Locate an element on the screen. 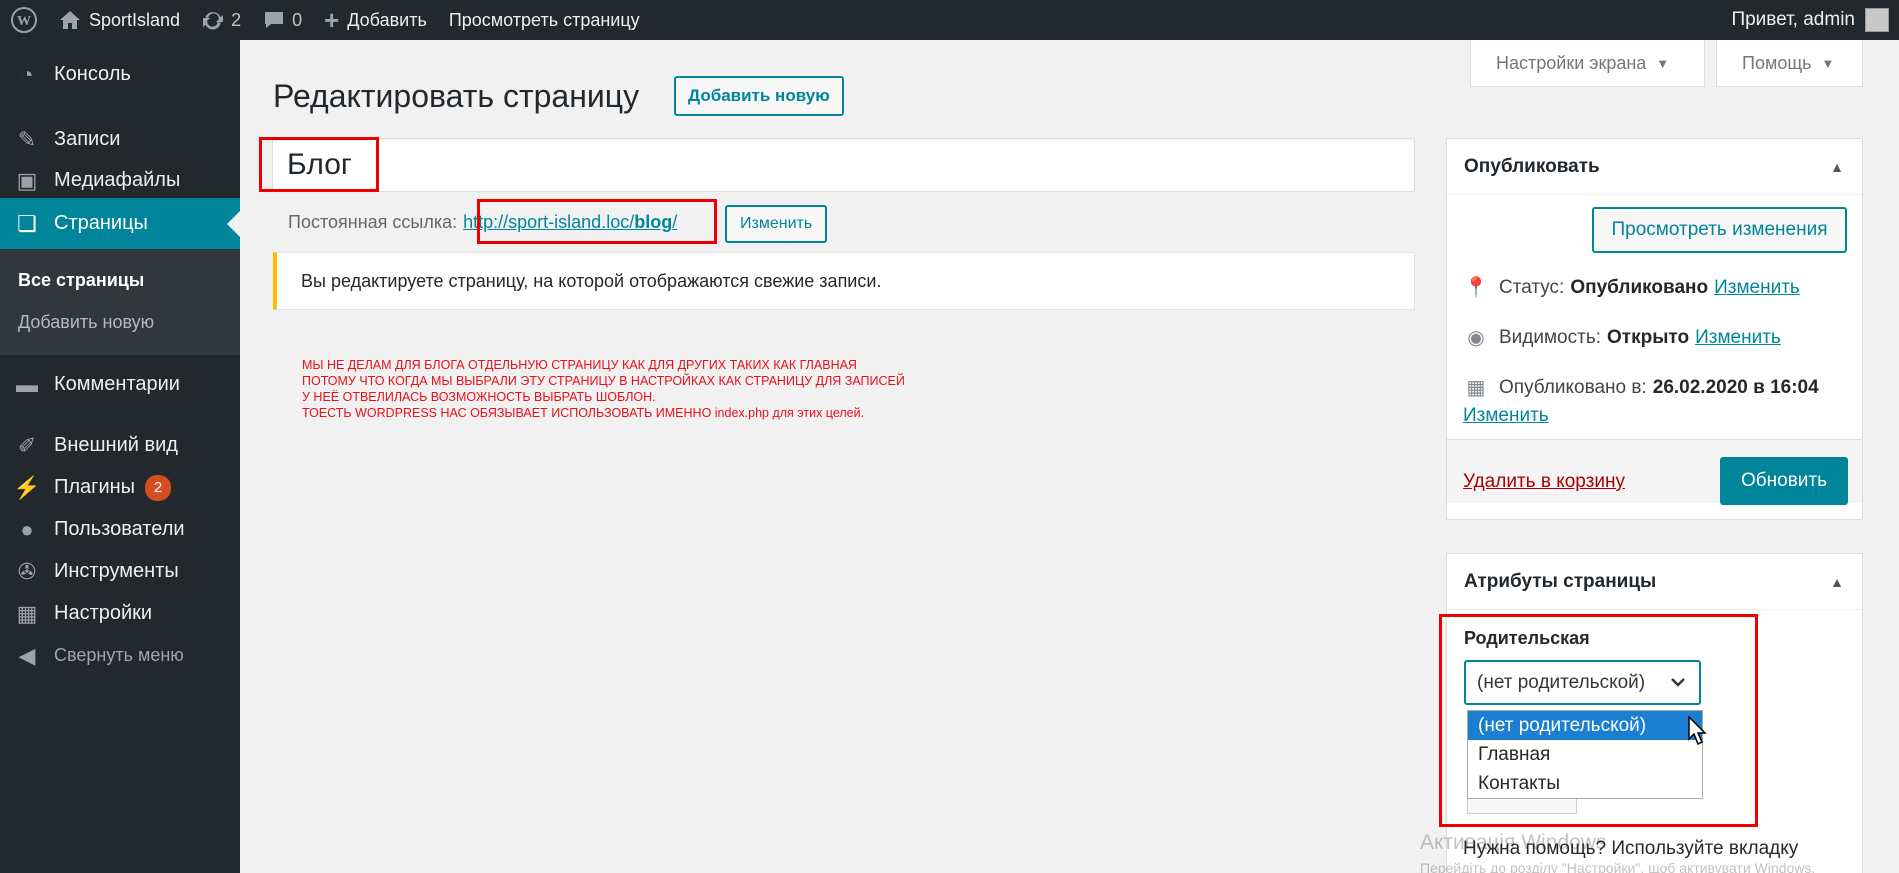  add-new-page-button: Добавить новую is located at coordinates (759, 96).